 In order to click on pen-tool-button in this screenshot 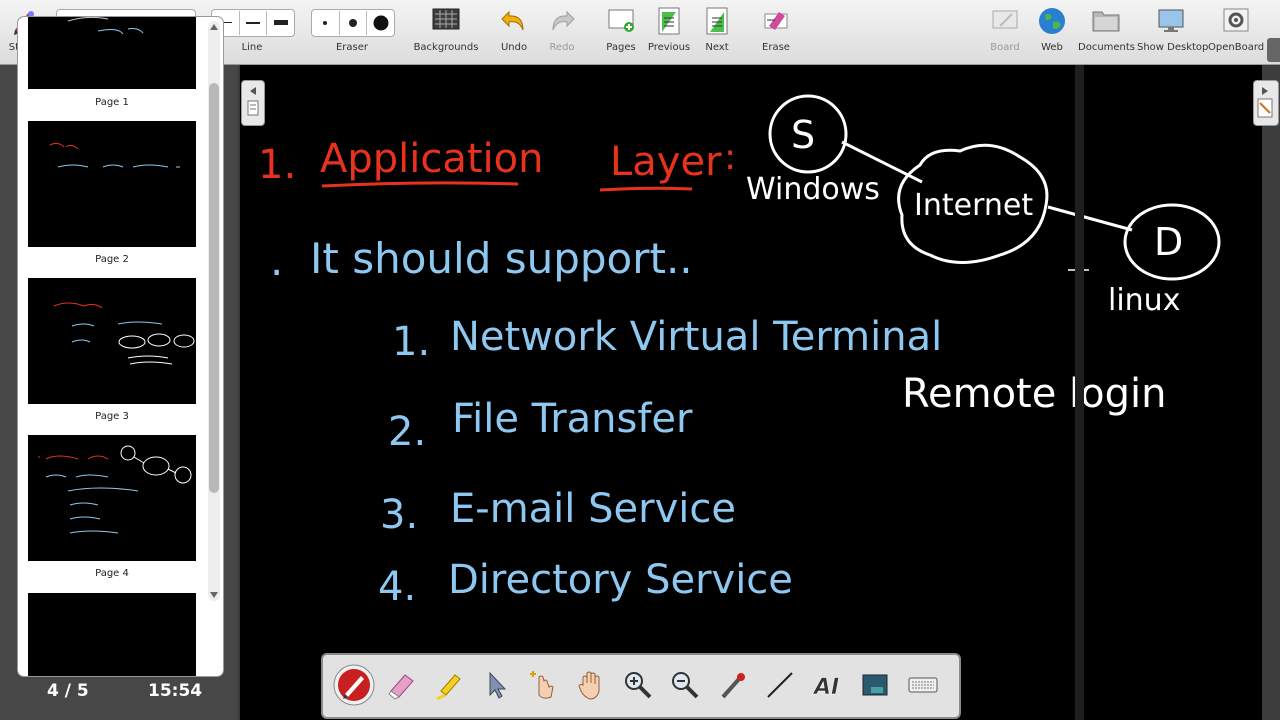, I will do `click(354, 685)`.